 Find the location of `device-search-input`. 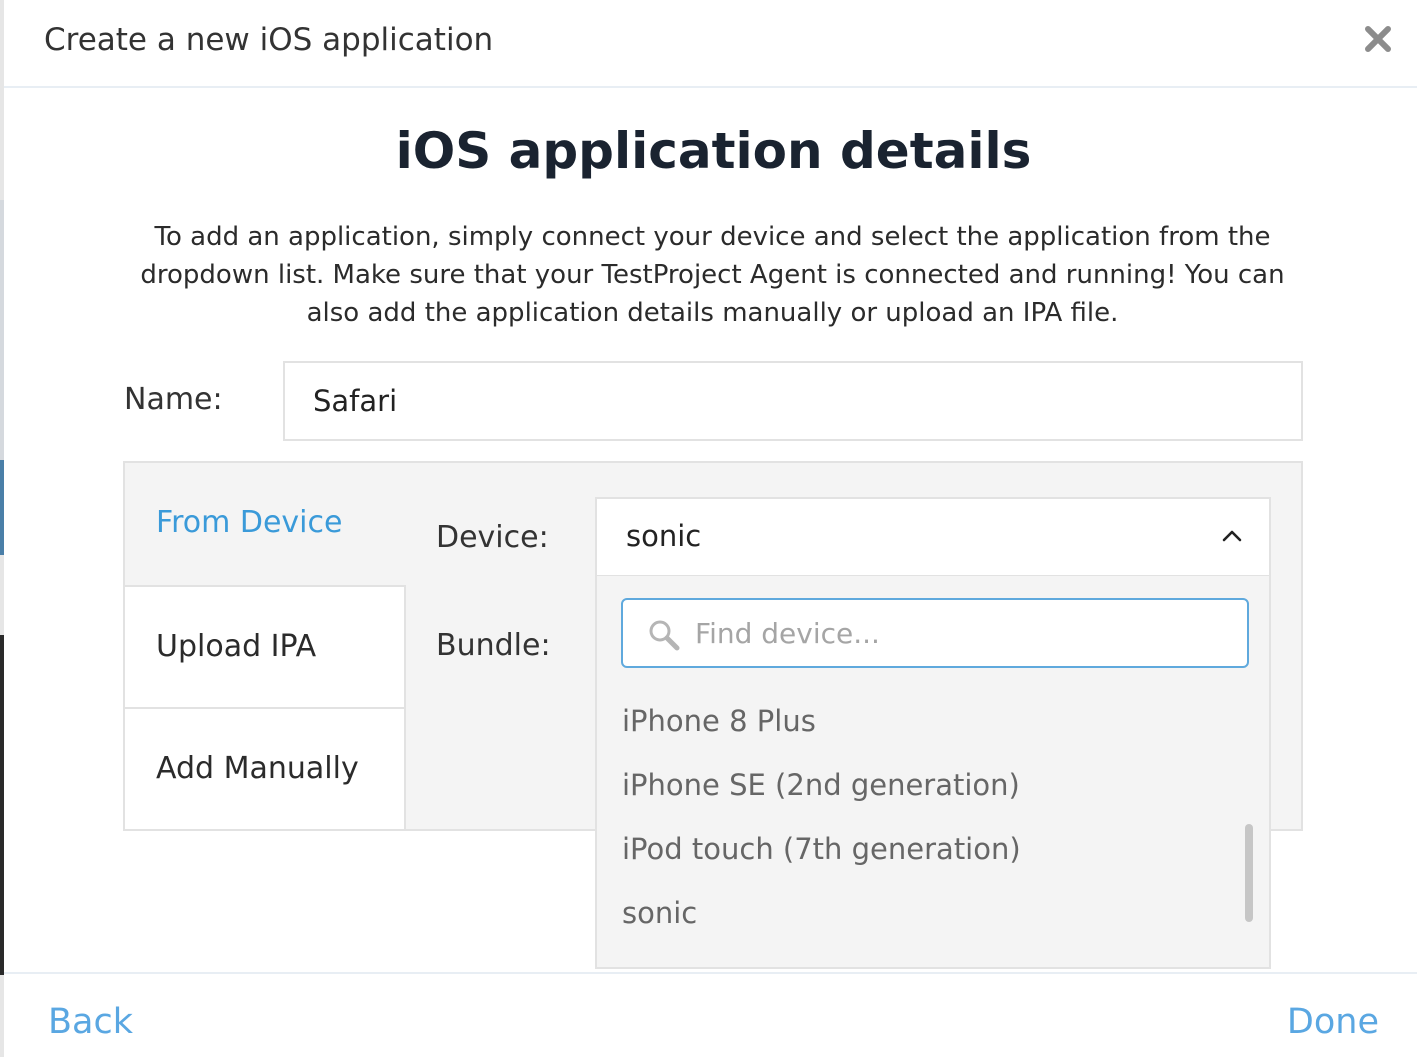

device-search-input is located at coordinates (965, 633).